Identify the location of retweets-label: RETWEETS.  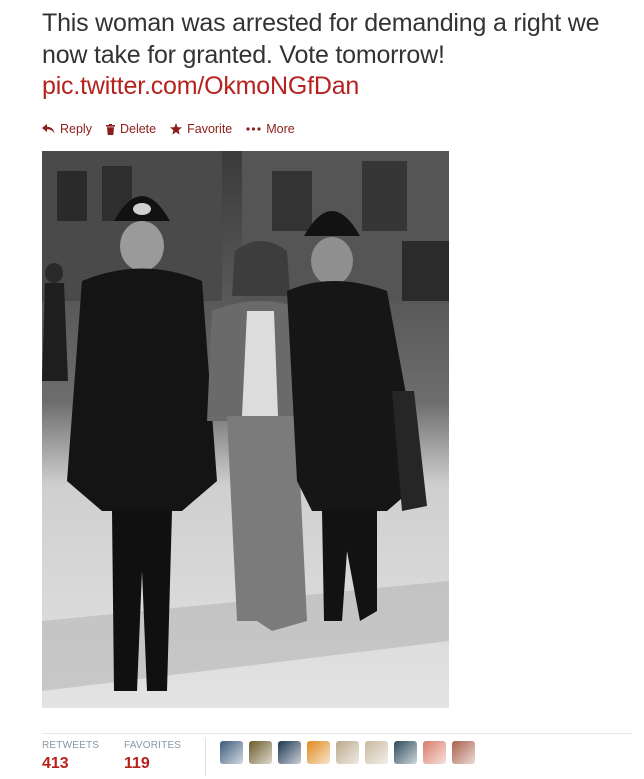
(71, 745).